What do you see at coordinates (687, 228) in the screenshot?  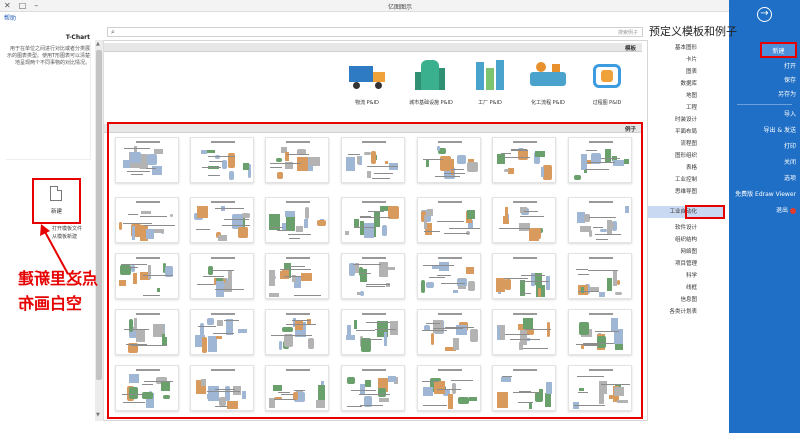 I see `category-item: 软件设计` at bounding box center [687, 228].